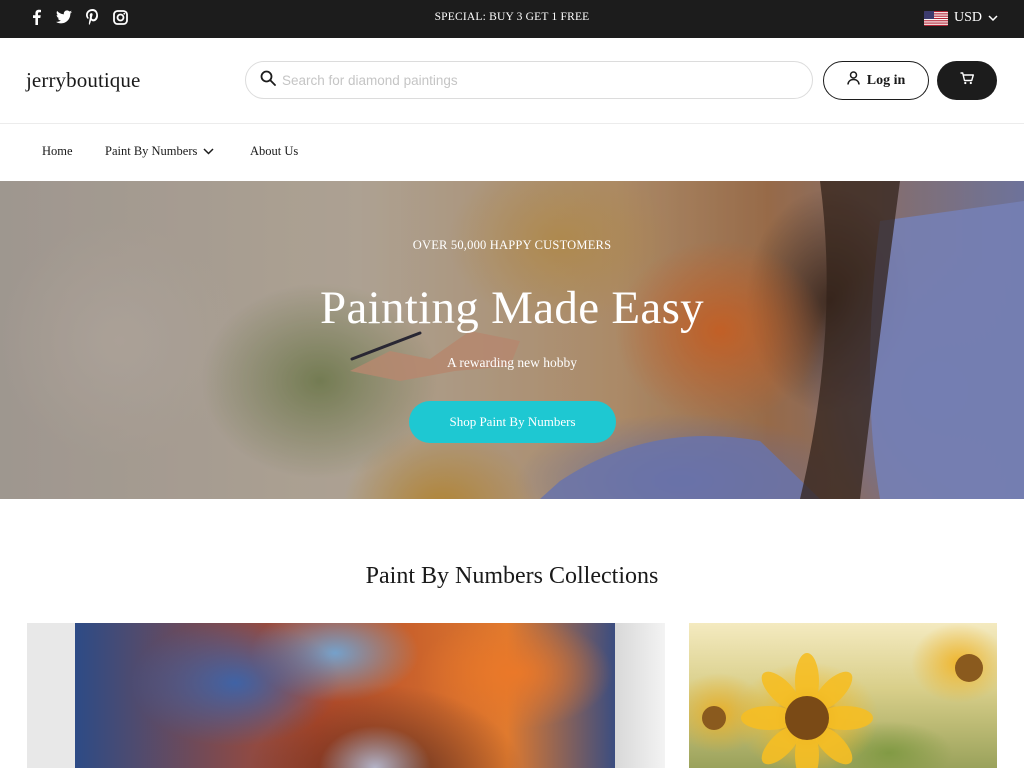 The height and width of the screenshot is (768, 1024). Describe the element at coordinates (151, 151) in the screenshot. I see `nav-item-label: Paint By Numbers` at that location.